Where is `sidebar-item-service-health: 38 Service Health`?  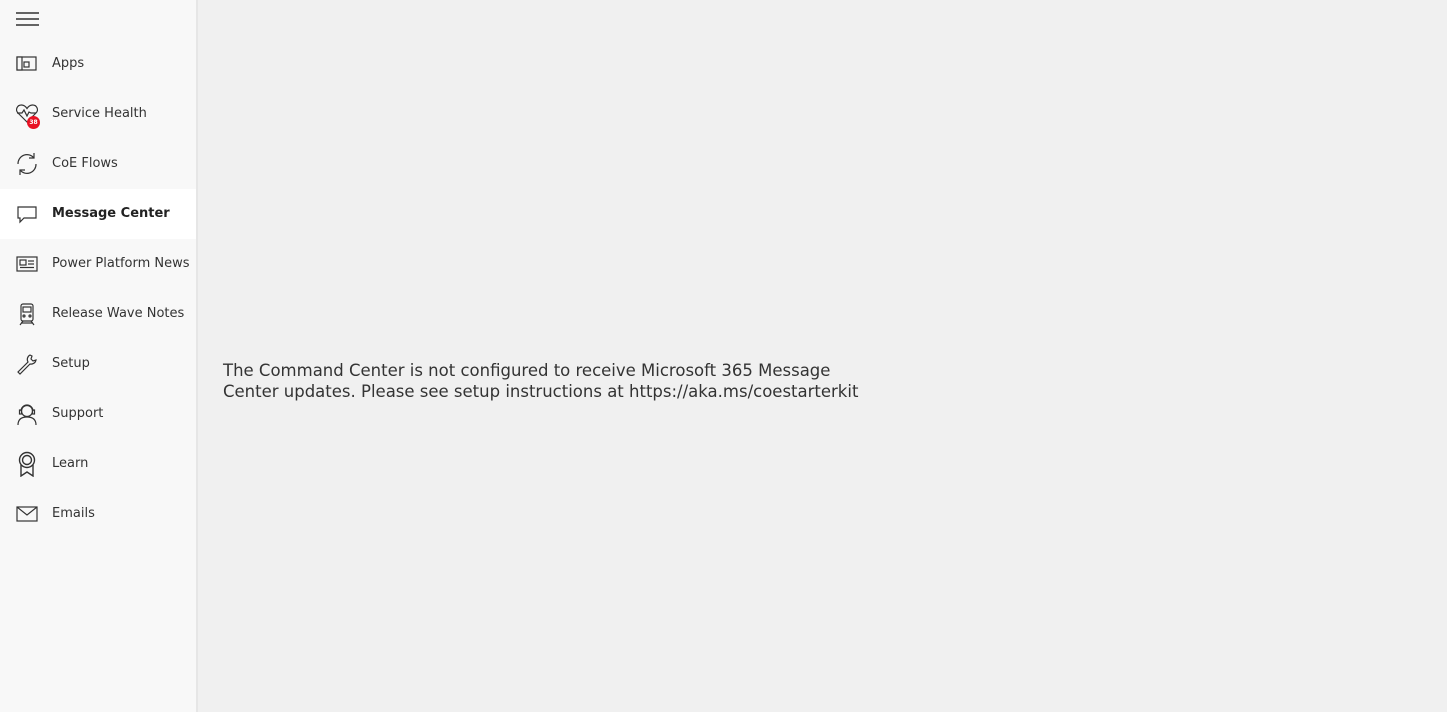
sidebar-item-service-health: 38 Service Health is located at coordinates (98, 114).